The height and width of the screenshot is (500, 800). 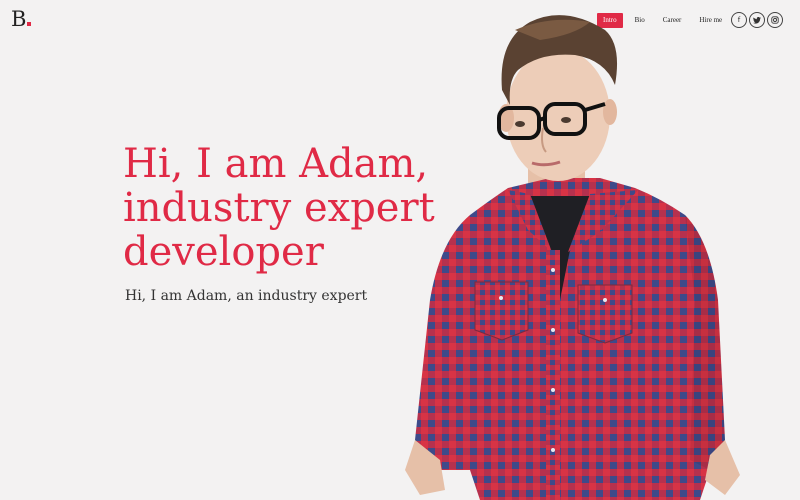 What do you see at coordinates (29, 24) in the screenshot?
I see `logo-dot` at bounding box center [29, 24].